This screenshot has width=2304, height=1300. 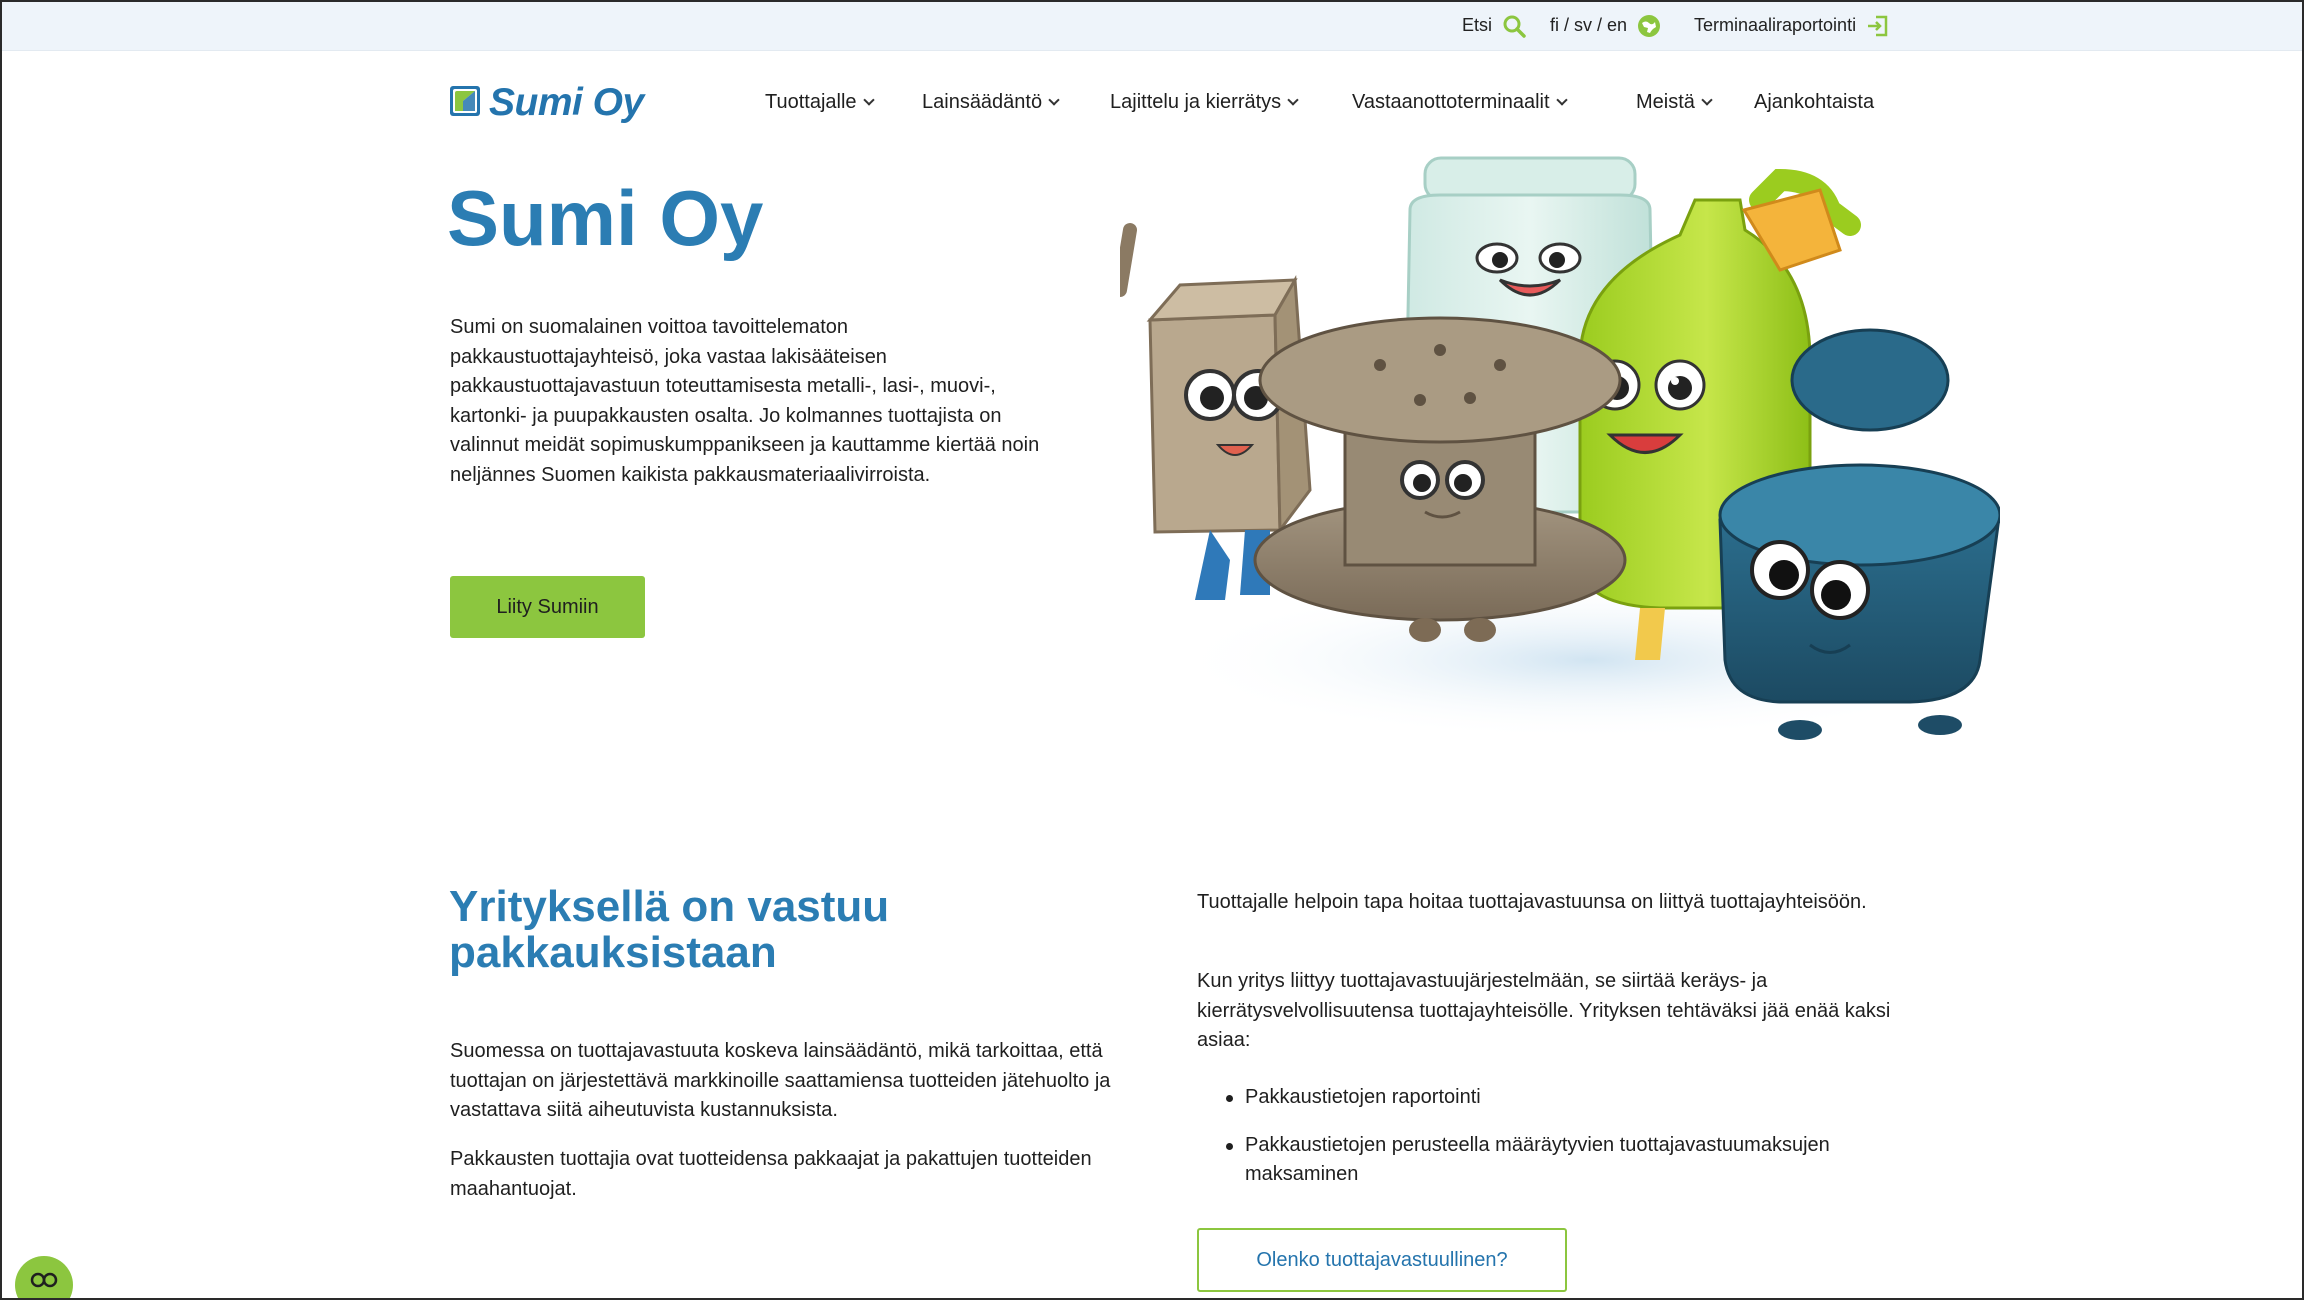 I want to click on nav-item-ajankohtaista: Ajankohtaista, so click(x=1814, y=102).